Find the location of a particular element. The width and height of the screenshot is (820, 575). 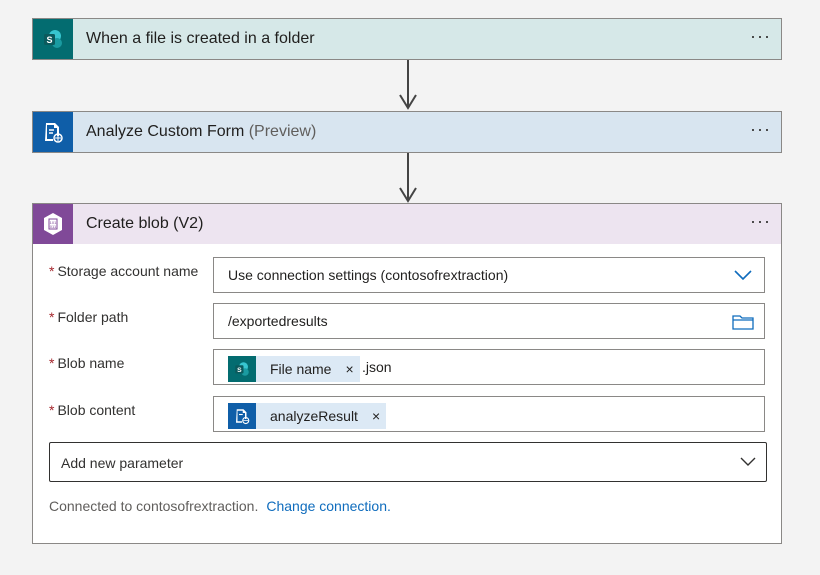

analyze-step-header: Analyze Custom Form (Preview) ··· is located at coordinates (407, 132).